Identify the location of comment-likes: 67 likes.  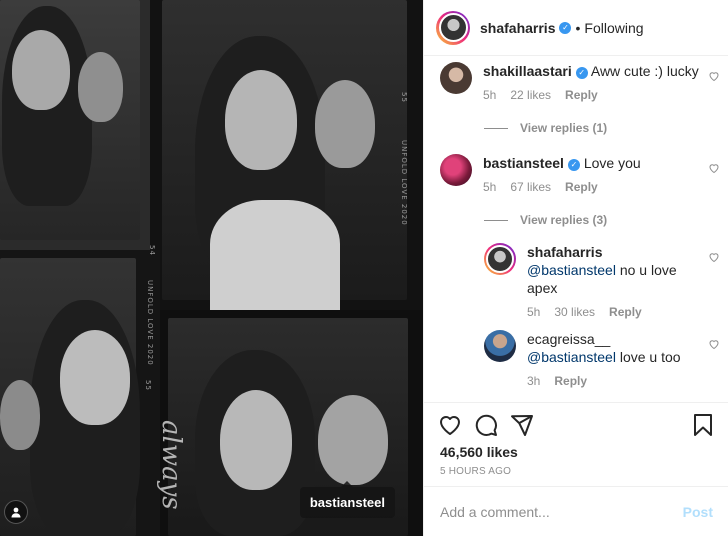
(530, 187).